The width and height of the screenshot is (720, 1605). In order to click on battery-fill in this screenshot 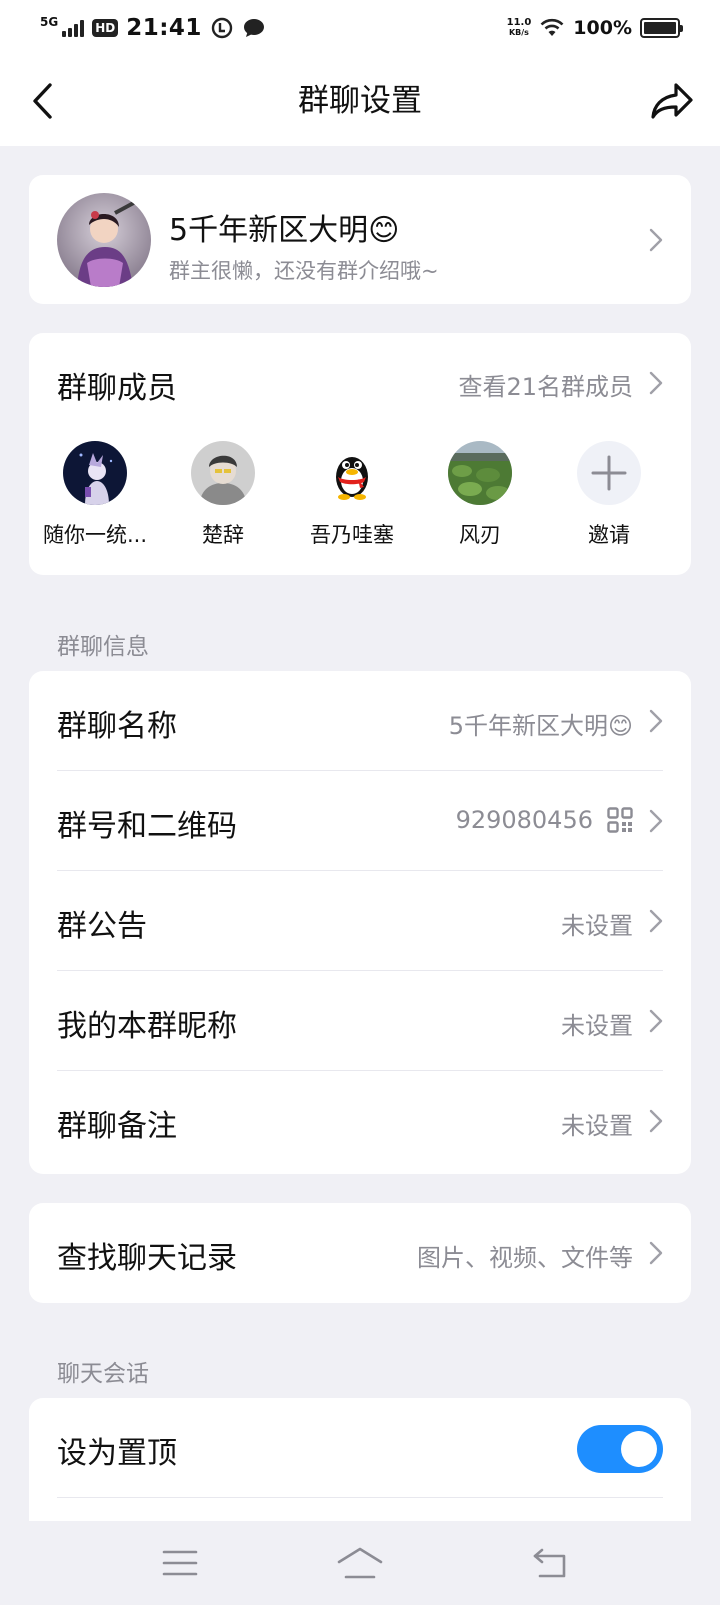, I will do `click(660, 28)`.